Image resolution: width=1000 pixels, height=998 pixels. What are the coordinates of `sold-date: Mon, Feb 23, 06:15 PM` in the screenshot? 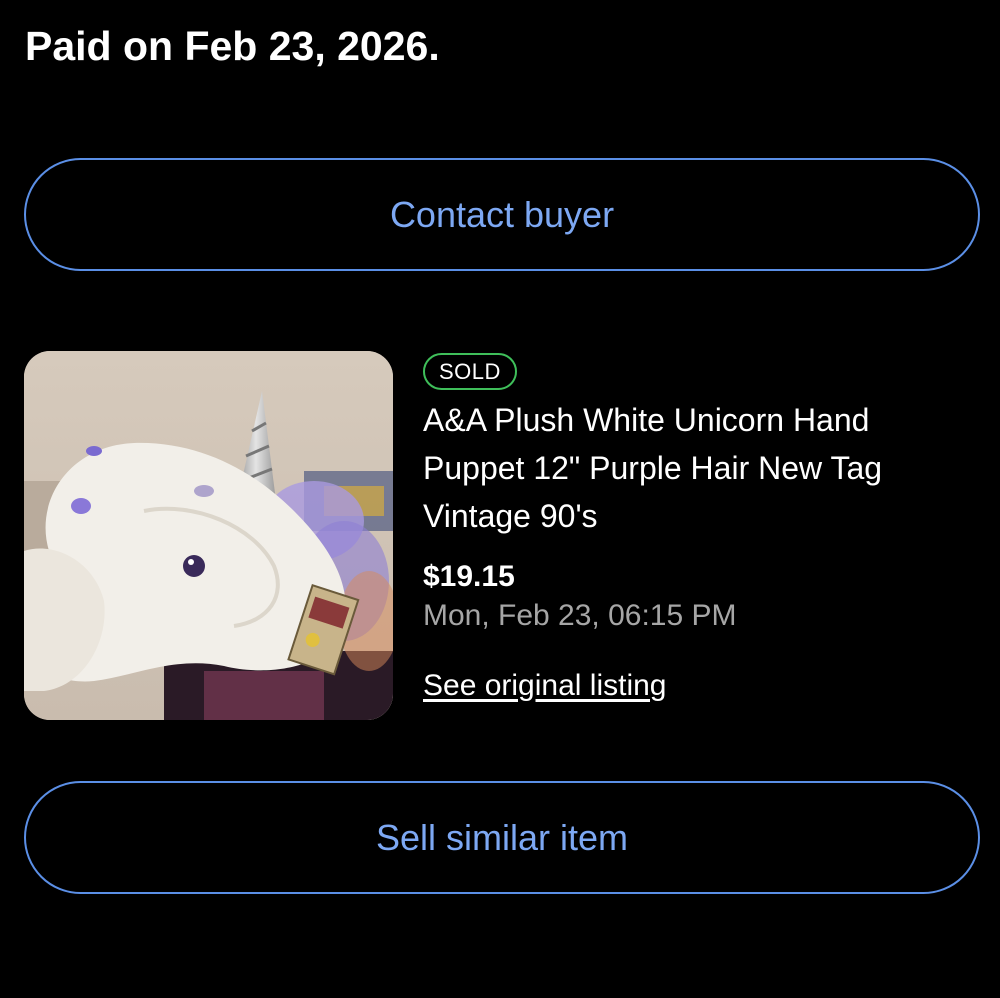 It's located at (580, 615).